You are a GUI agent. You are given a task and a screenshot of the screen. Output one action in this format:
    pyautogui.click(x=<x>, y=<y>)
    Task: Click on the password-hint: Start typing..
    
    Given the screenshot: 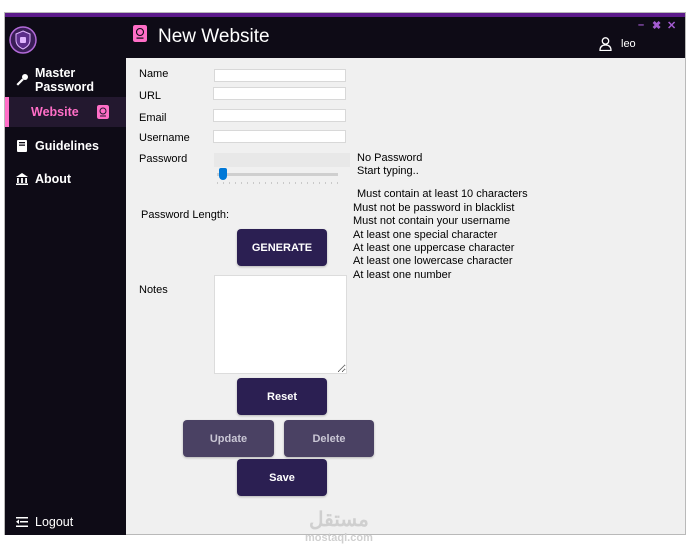 What is the action you would take?
    pyautogui.click(x=388, y=171)
    